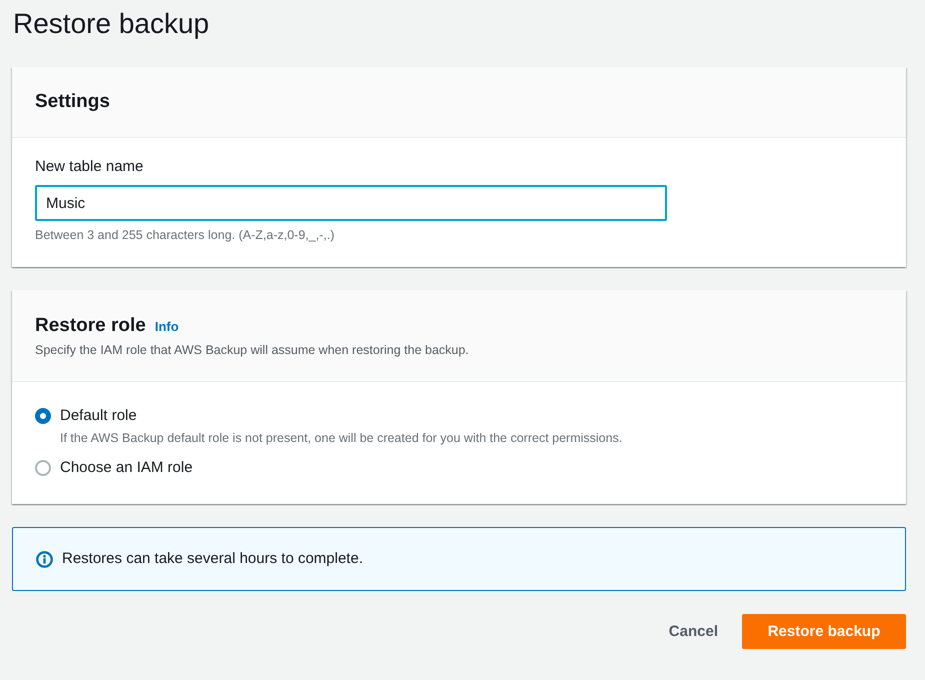 Image resolution: width=925 pixels, height=680 pixels. What do you see at coordinates (89, 167) in the screenshot?
I see `field-label: New table name` at bounding box center [89, 167].